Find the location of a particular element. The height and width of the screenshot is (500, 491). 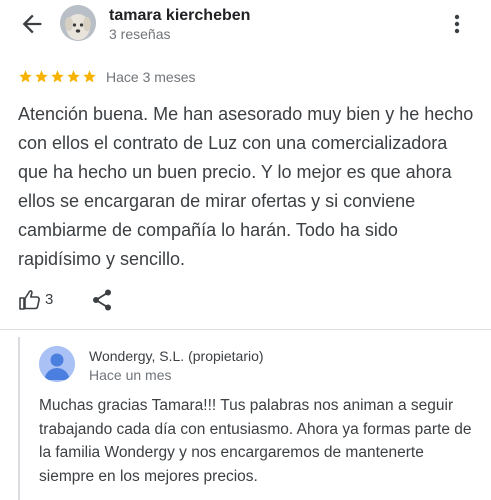

reviewer-avatar is located at coordinates (78, 23).